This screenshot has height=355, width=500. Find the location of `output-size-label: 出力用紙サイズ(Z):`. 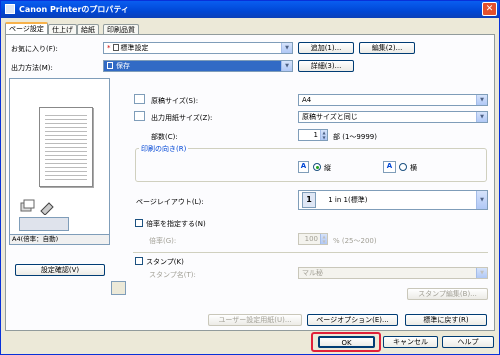

output-size-label: 出力用紙サイズ(Z): is located at coordinates (182, 118).